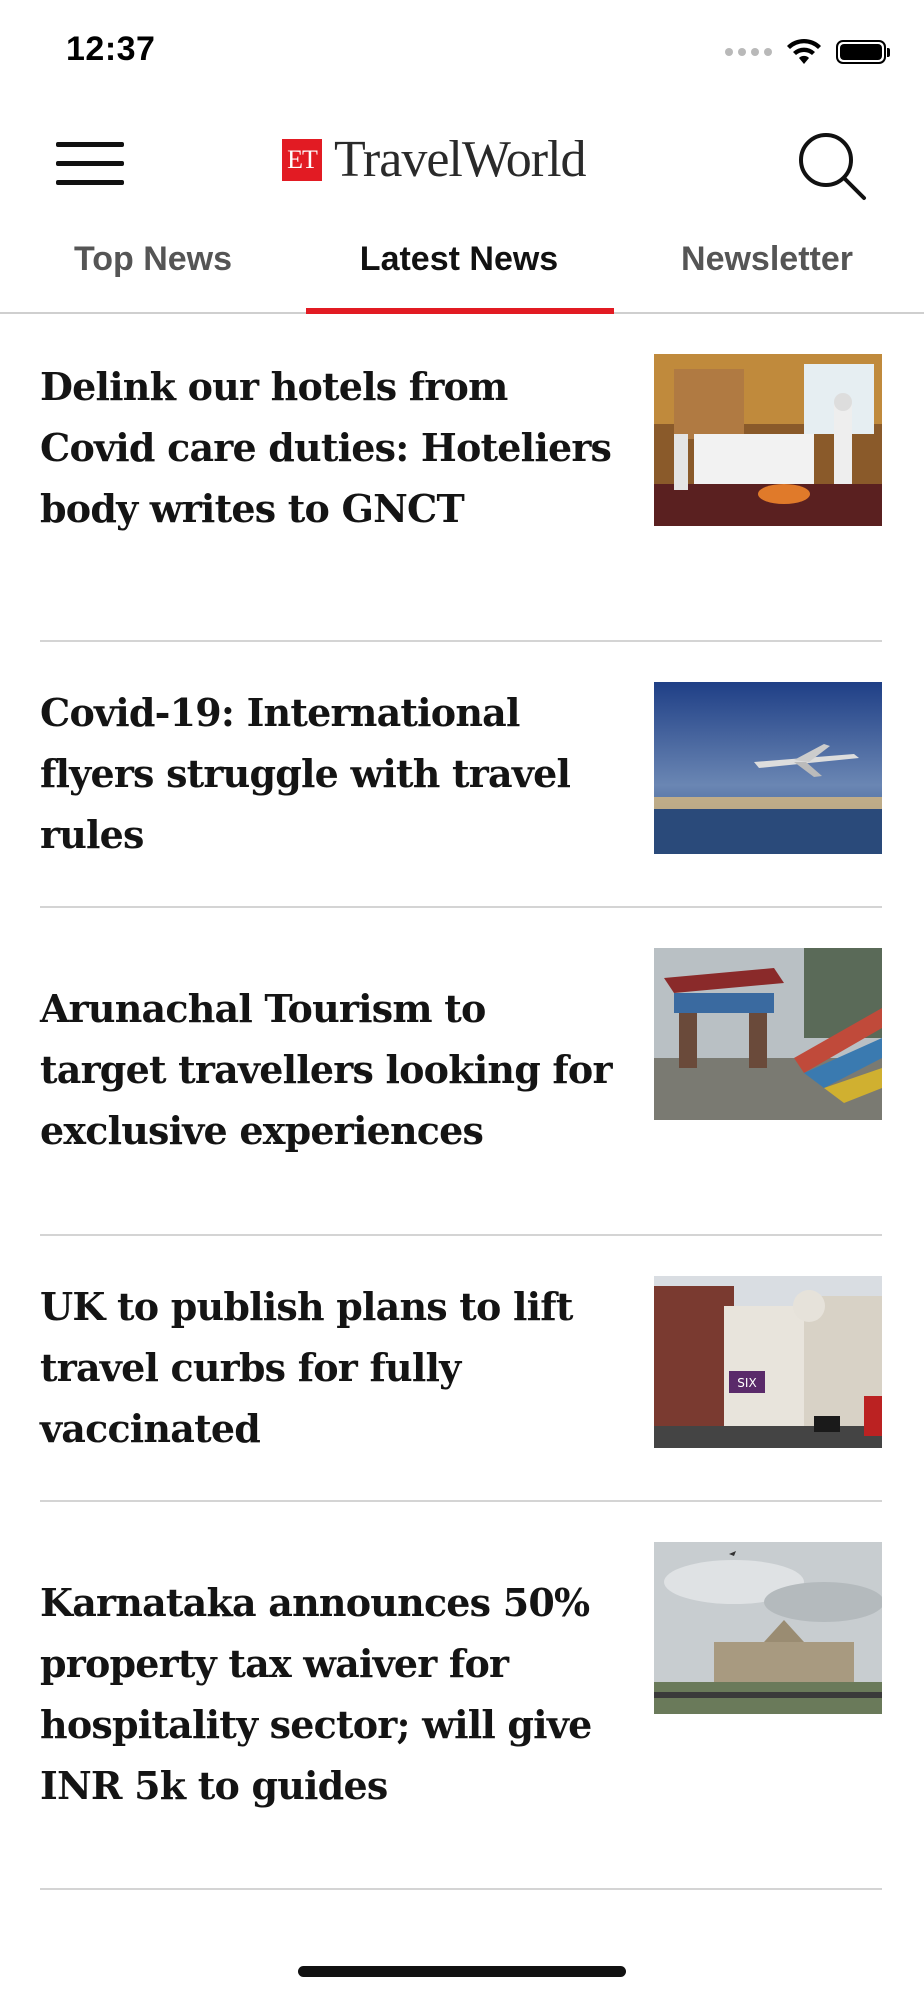 The height and width of the screenshot is (2000, 924). What do you see at coordinates (832, 166) in the screenshot?
I see `search-icon` at bounding box center [832, 166].